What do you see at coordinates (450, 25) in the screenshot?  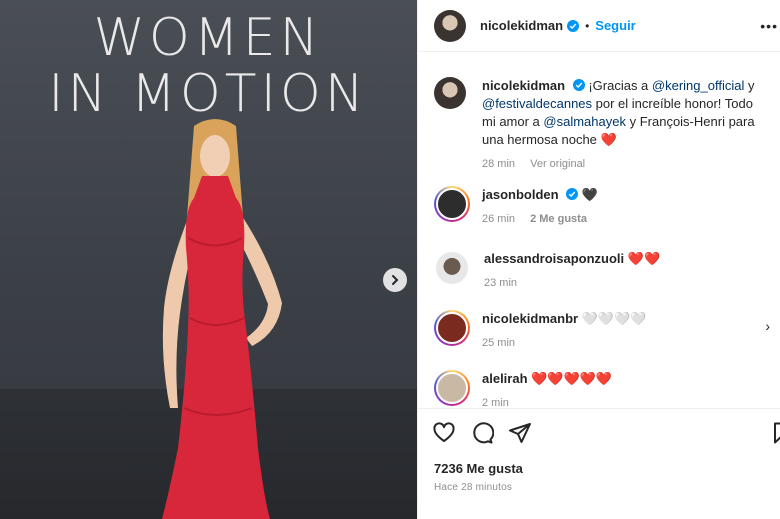 I see `author-avatar` at bounding box center [450, 25].